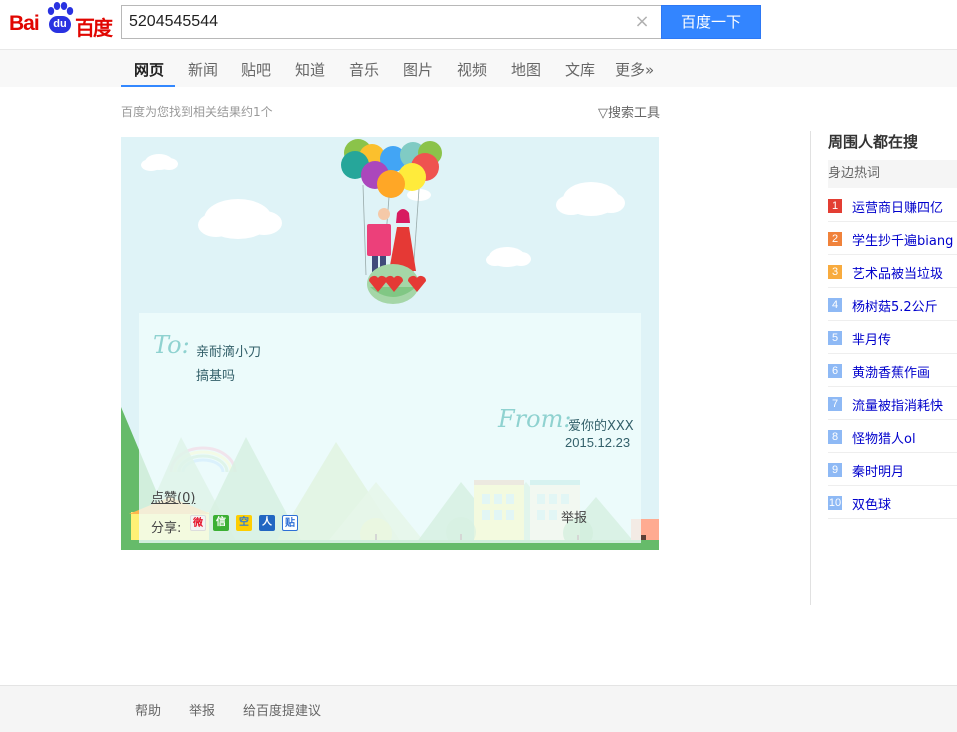 Image resolution: width=957 pixels, height=732 pixels. I want to click on tab-news: 新闻, so click(203, 69).